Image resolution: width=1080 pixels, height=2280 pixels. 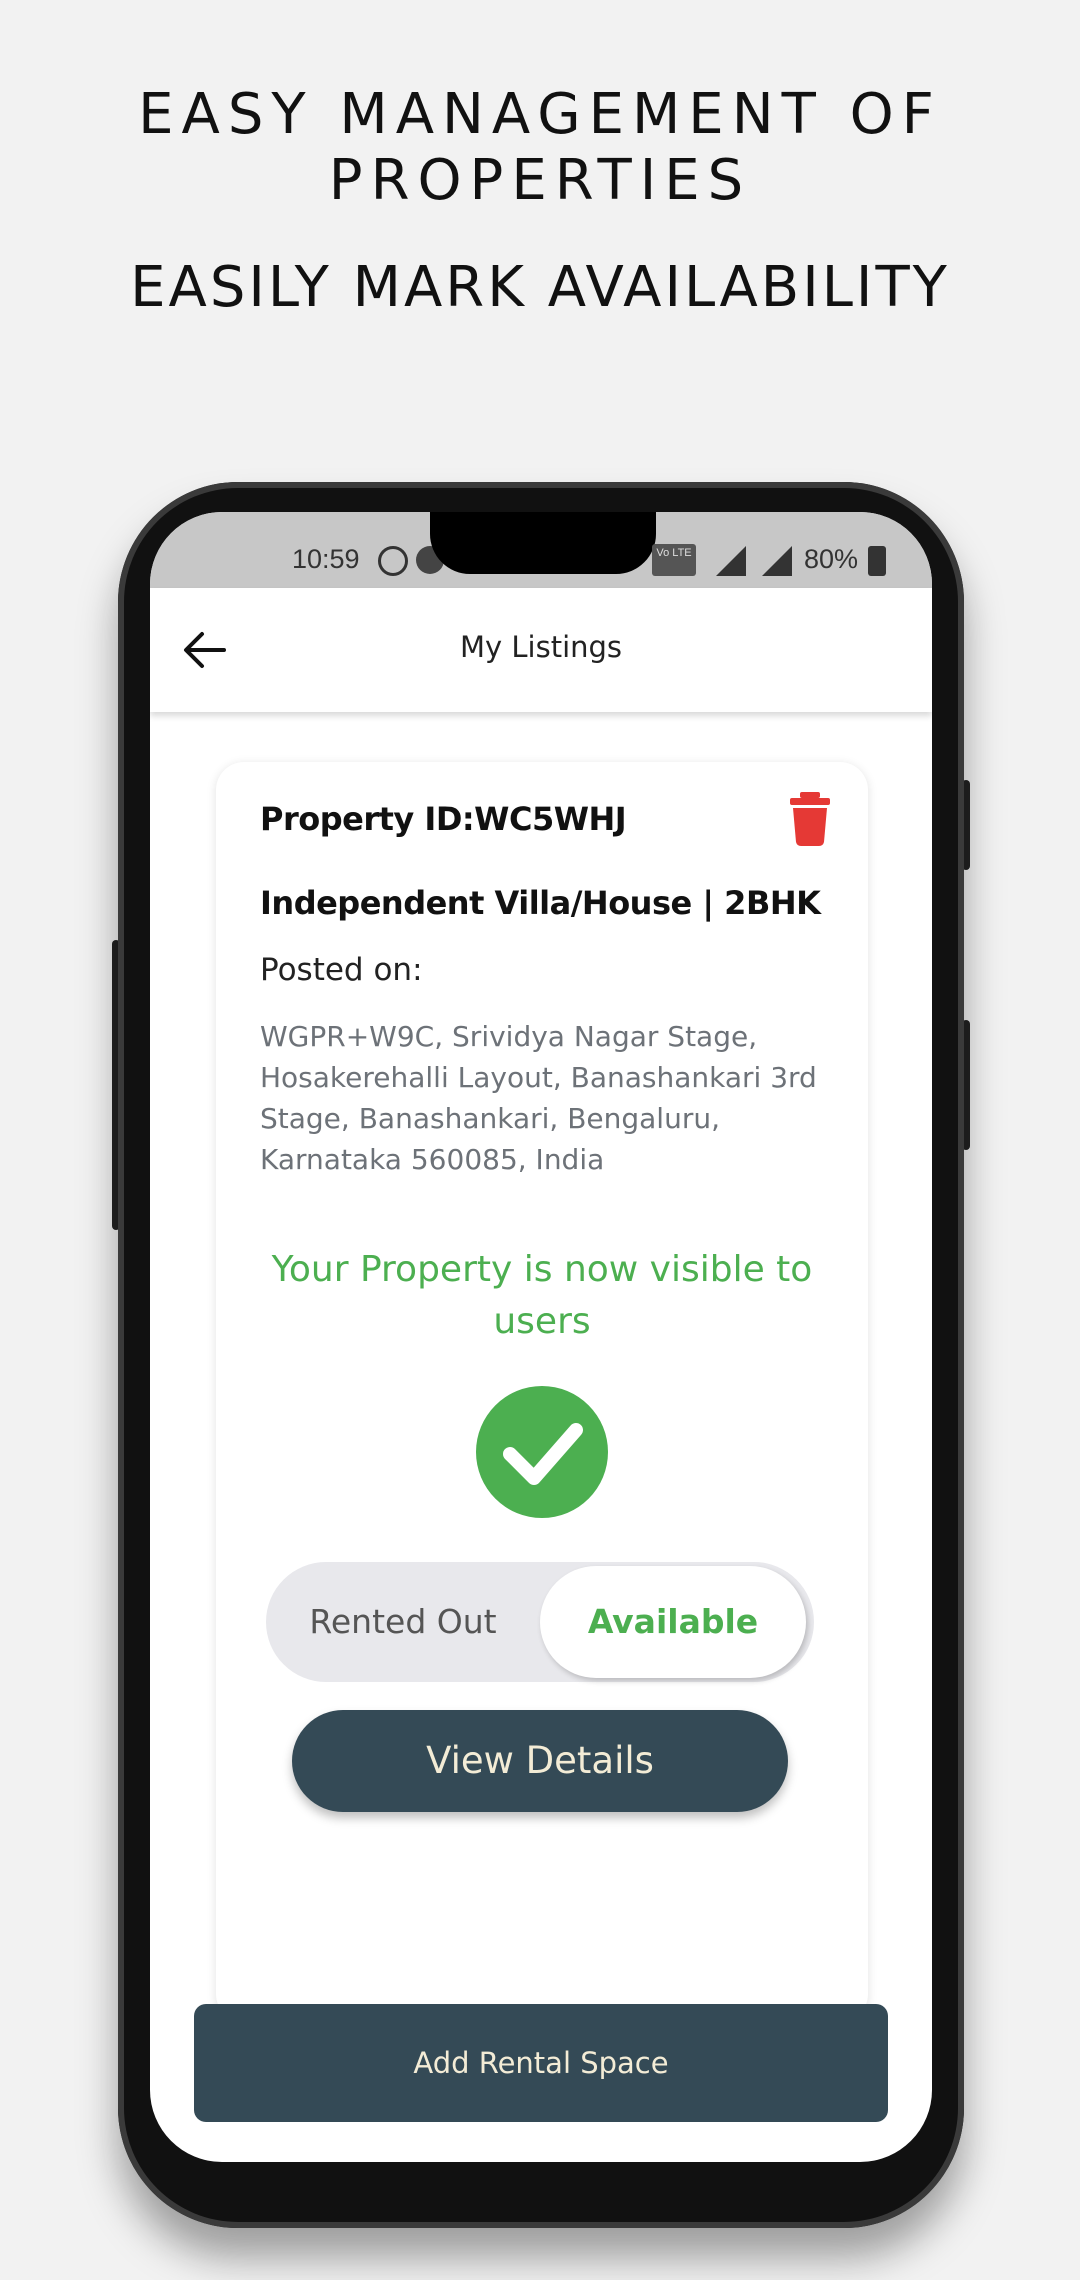 I want to click on view-details-button: View Details, so click(x=540, y=1761).